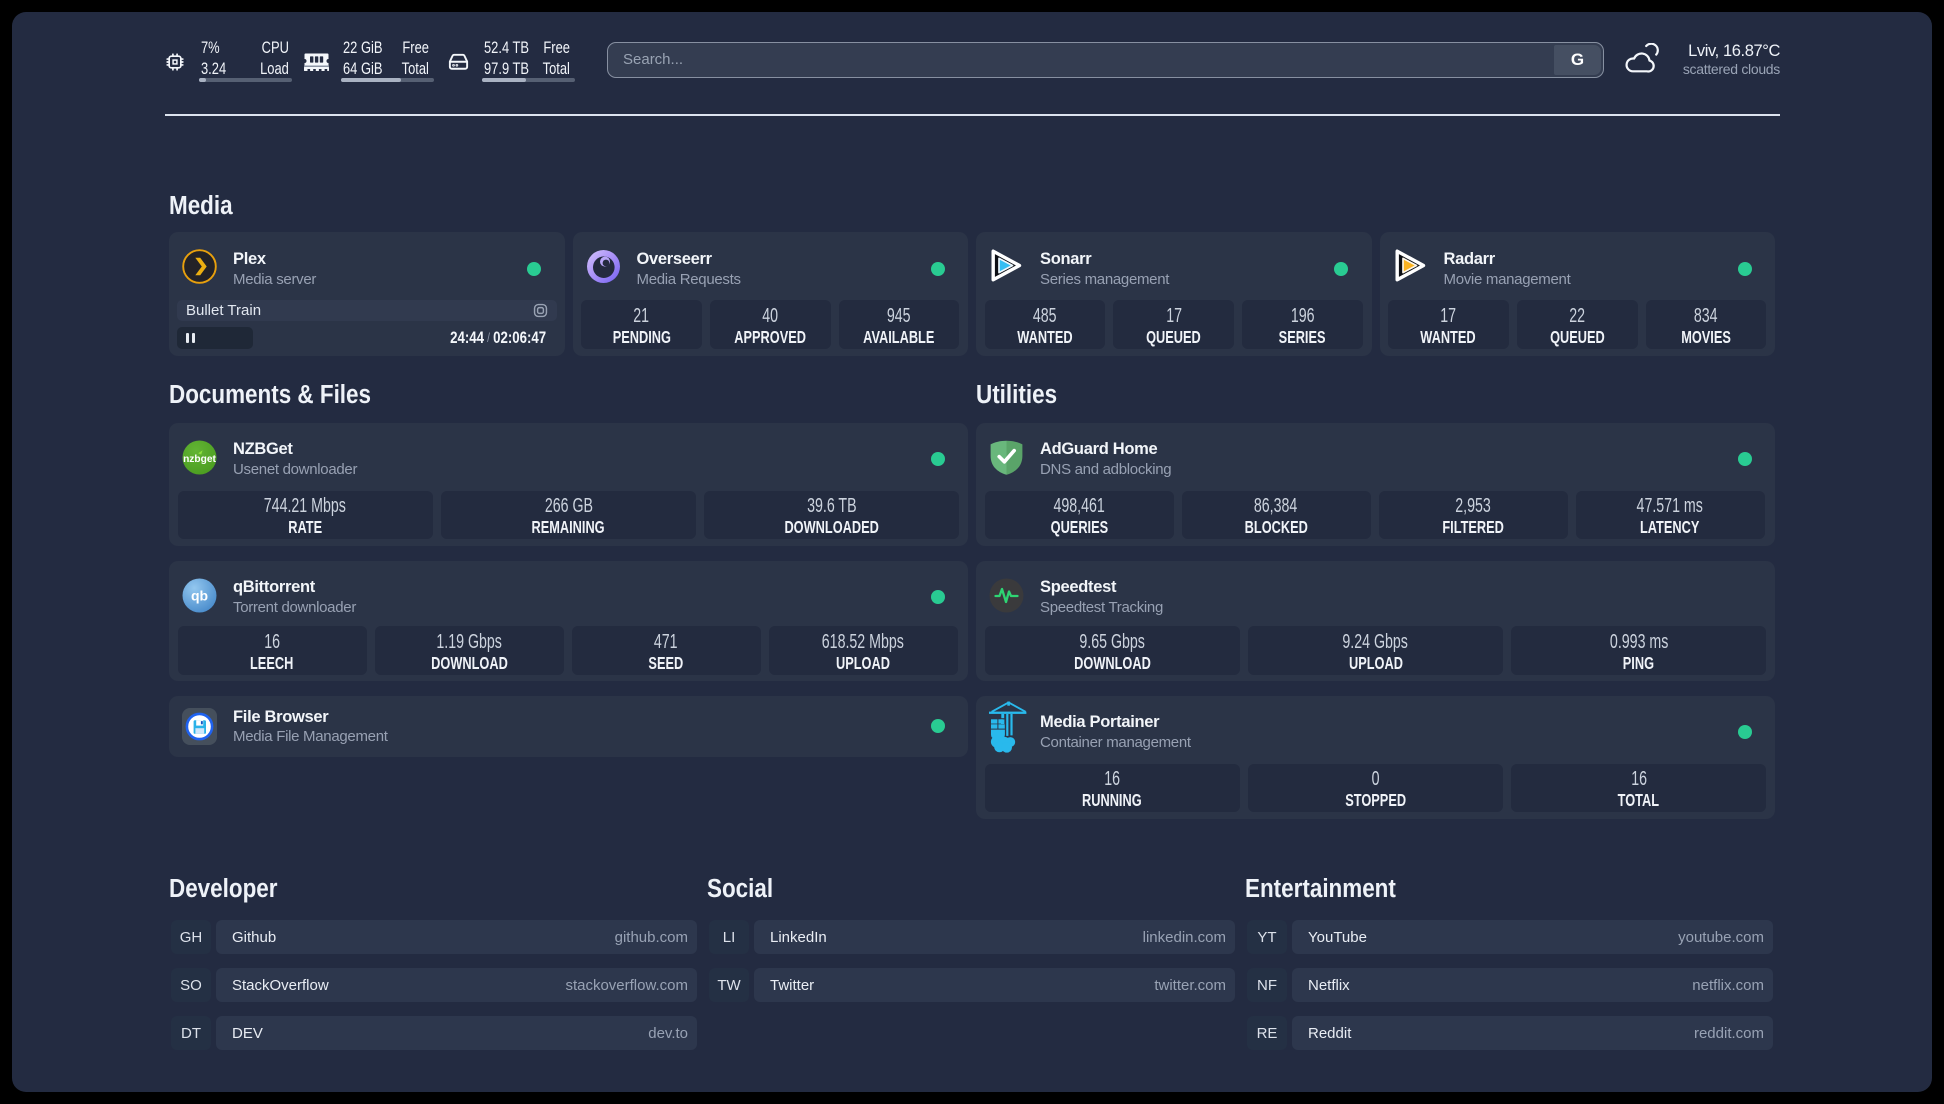 This screenshot has width=1944, height=1104. What do you see at coordinates (199, 595) in the screenshot?
I see `svg-text: qb` at bounding box center [199, 595].